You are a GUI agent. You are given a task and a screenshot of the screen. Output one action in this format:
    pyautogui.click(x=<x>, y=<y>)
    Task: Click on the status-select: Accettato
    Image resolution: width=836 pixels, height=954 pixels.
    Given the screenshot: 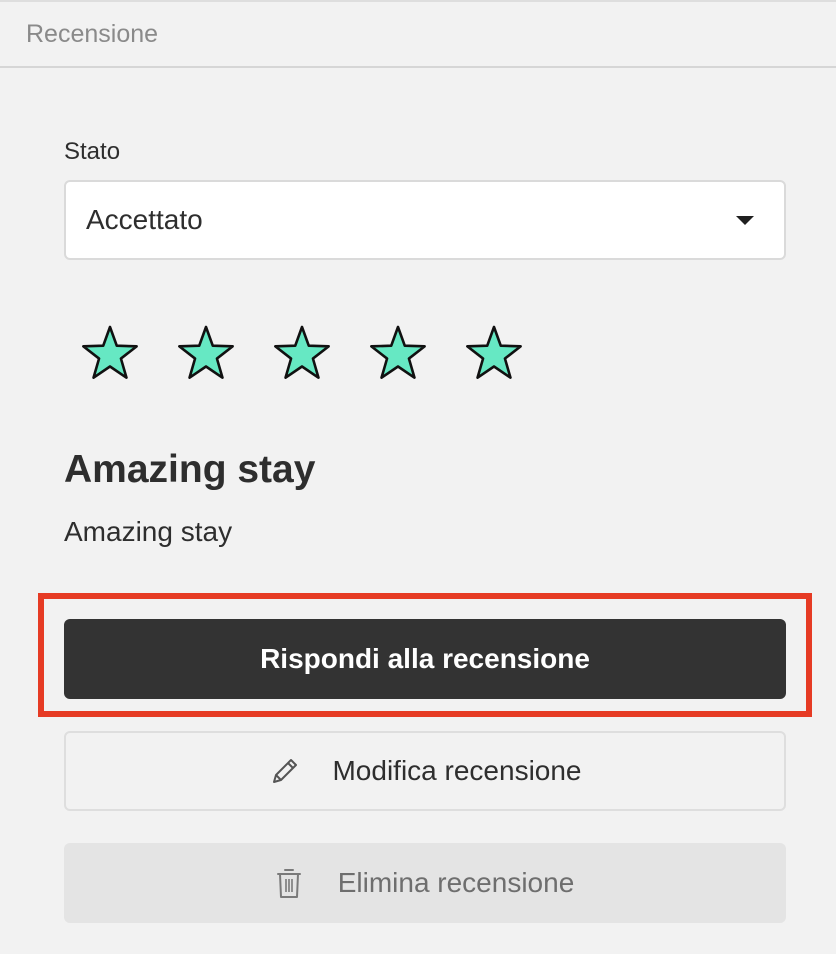 What is the action you would take?
    pyautogui.click(x=425, y=220)
    